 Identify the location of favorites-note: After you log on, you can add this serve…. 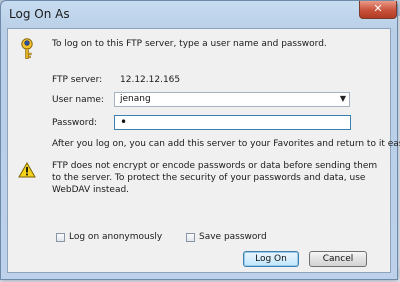
(226, 144).